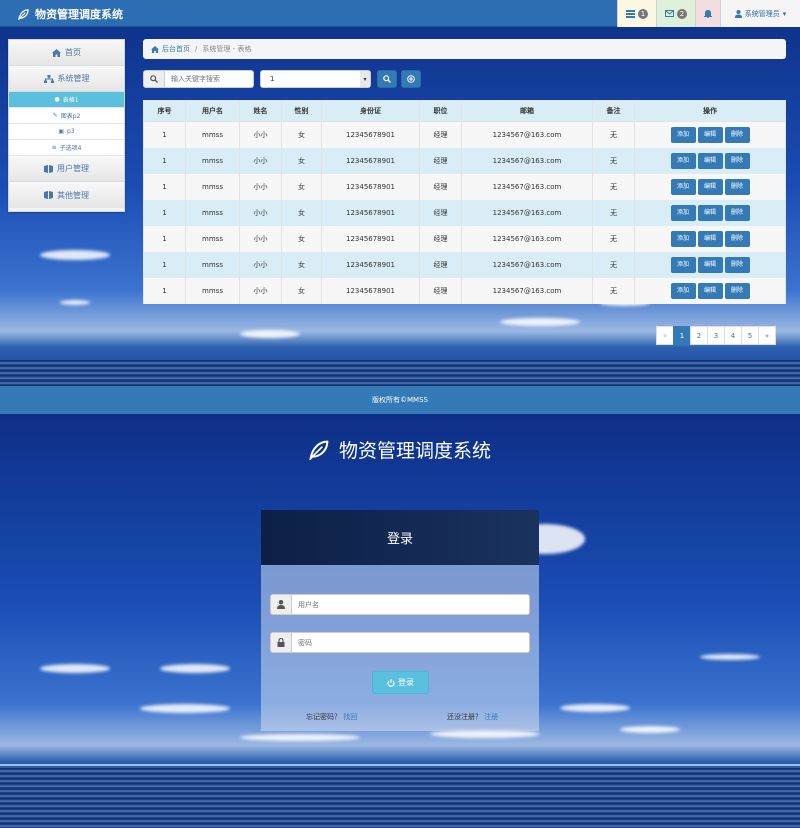  What do you see at coordinates (272, 79) in the screenshot?
I see `filter-select-value: 1` at bounding box center [272, 79].